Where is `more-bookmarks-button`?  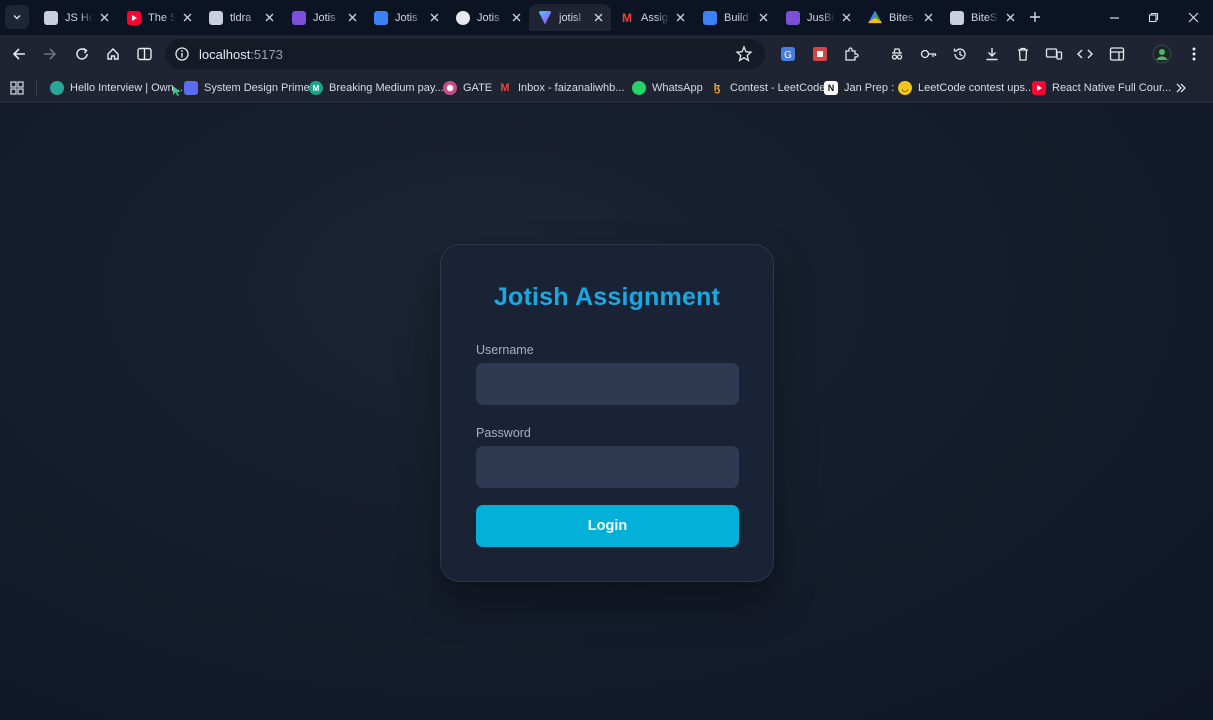
more-bookmarks-button is located at coordinates (1181, 88).